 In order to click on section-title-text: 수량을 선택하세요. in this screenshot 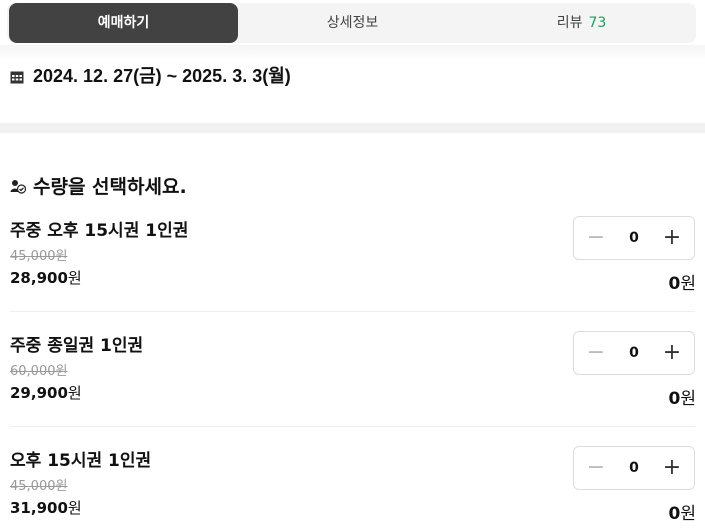, I will do `click(110, 186)`.